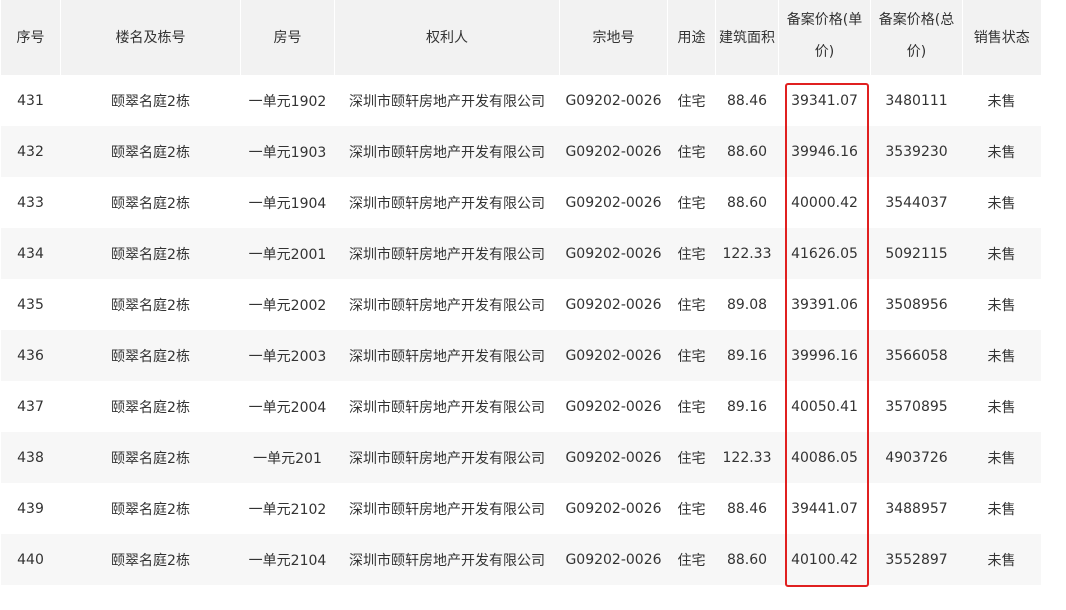 This screenshot has width=1066, height=610. I want to click on cell-room: 一单元2002, so click(287, 304).